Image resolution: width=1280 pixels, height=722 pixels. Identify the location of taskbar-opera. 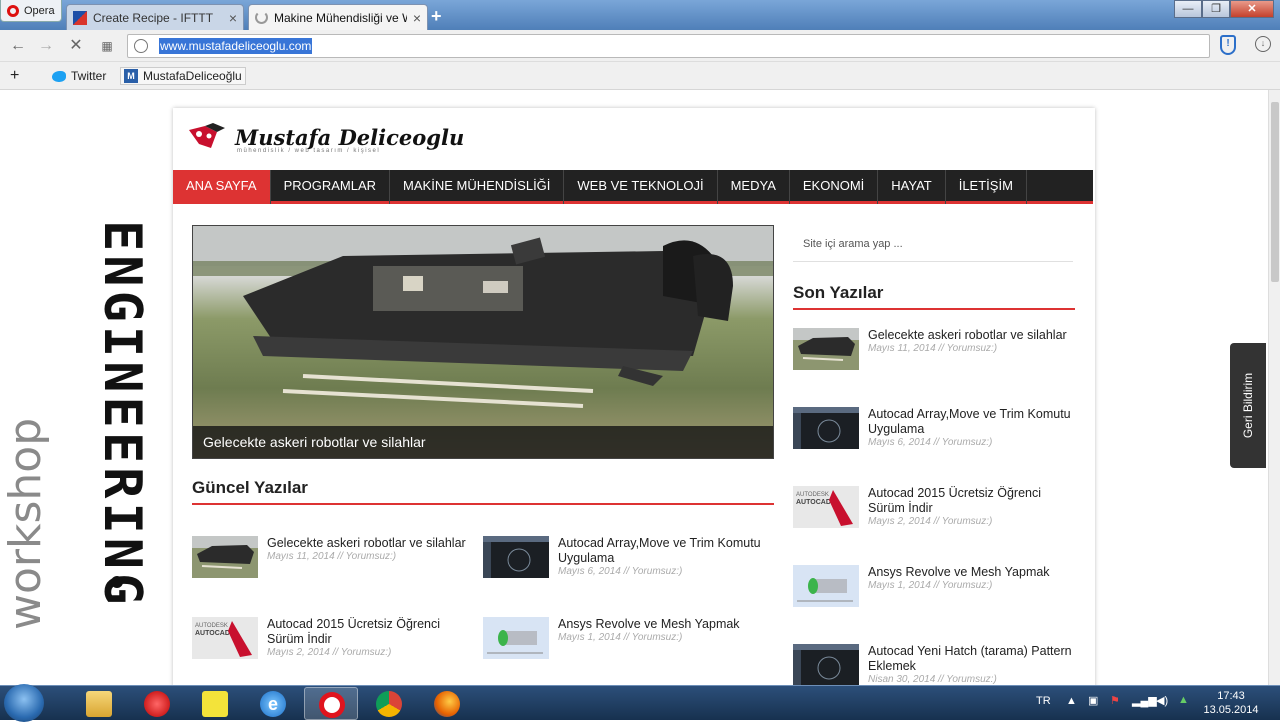
(331, 703).